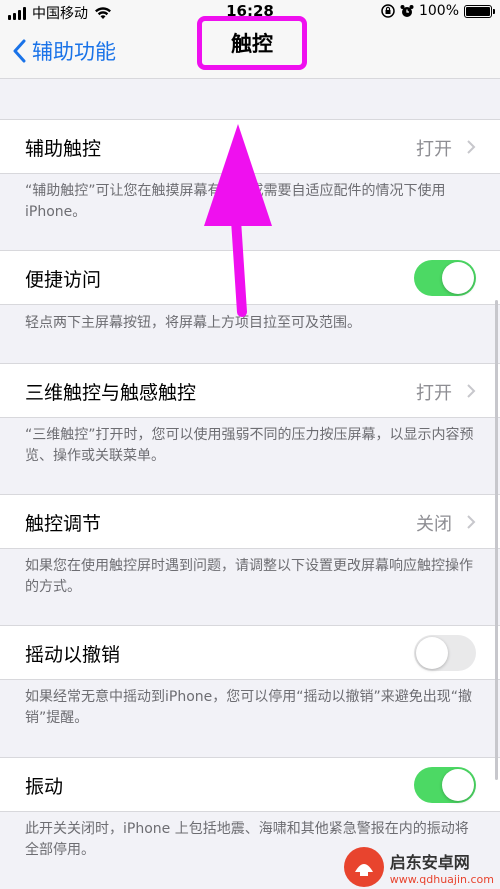 This screenshot has width=500, height=889. What do you see at coordinates (73, 655) in the screenshot?
I see `setting-label: 摇动以撤销` at bounding box center [73, 655].